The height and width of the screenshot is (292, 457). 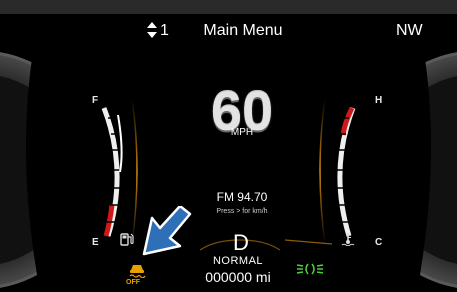 I want to click on speed-unit: MPH, so click(x=242, y=132).